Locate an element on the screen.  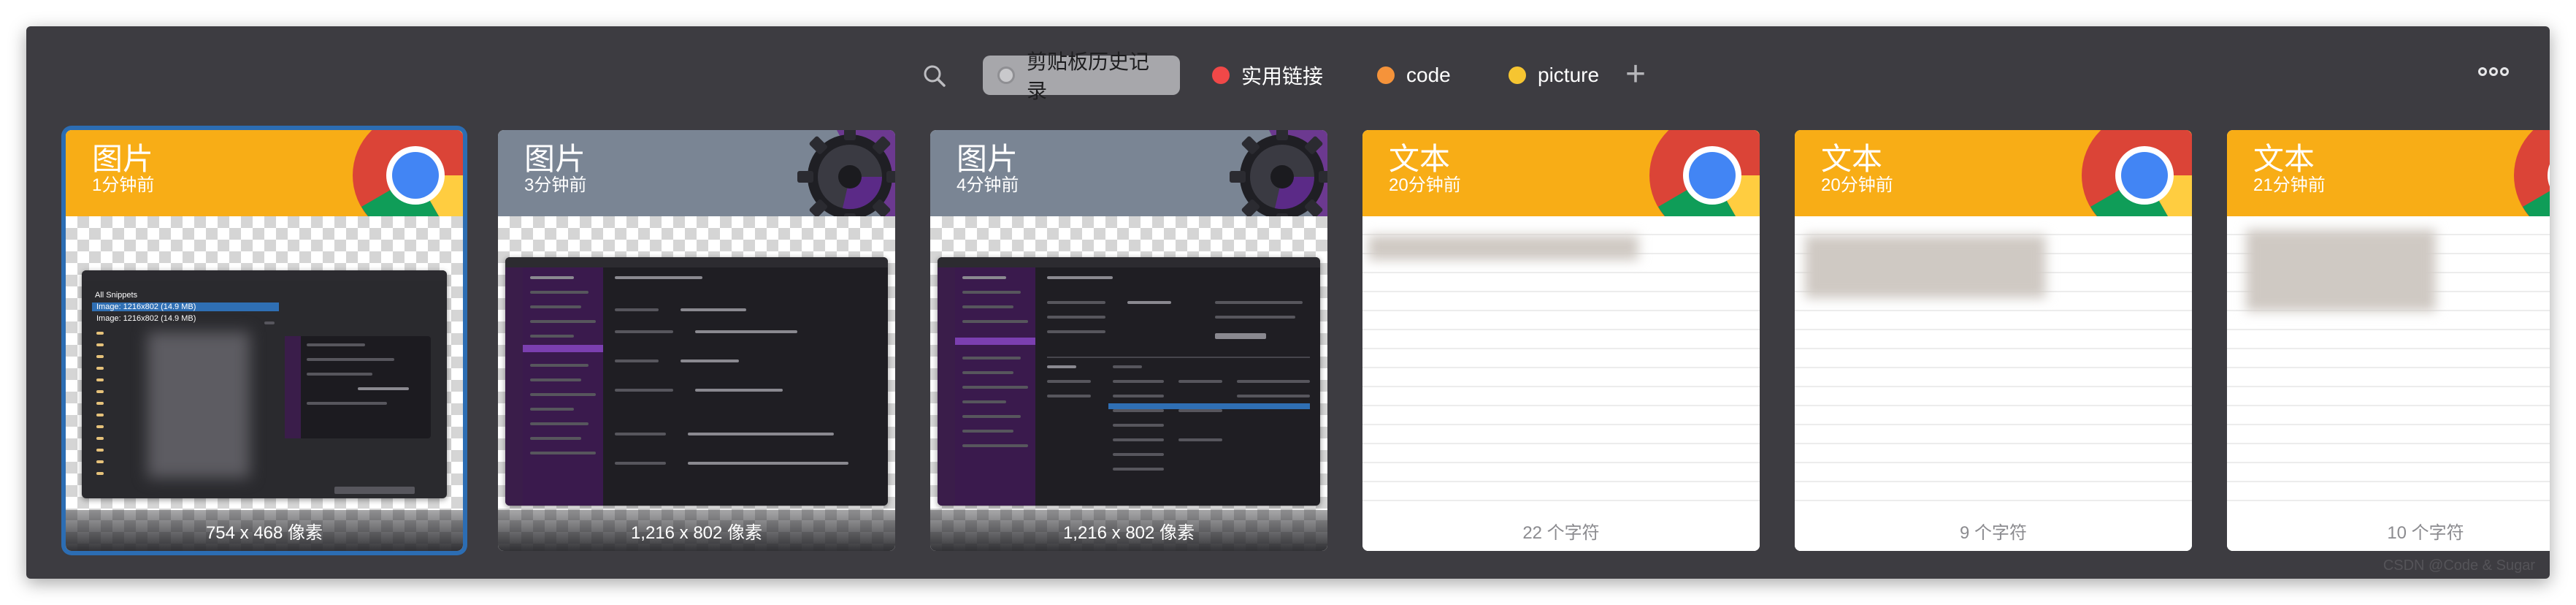
clip-card: 图片 3分钟前 1,216 x 802 像素 is located at coordinates (696, 340).